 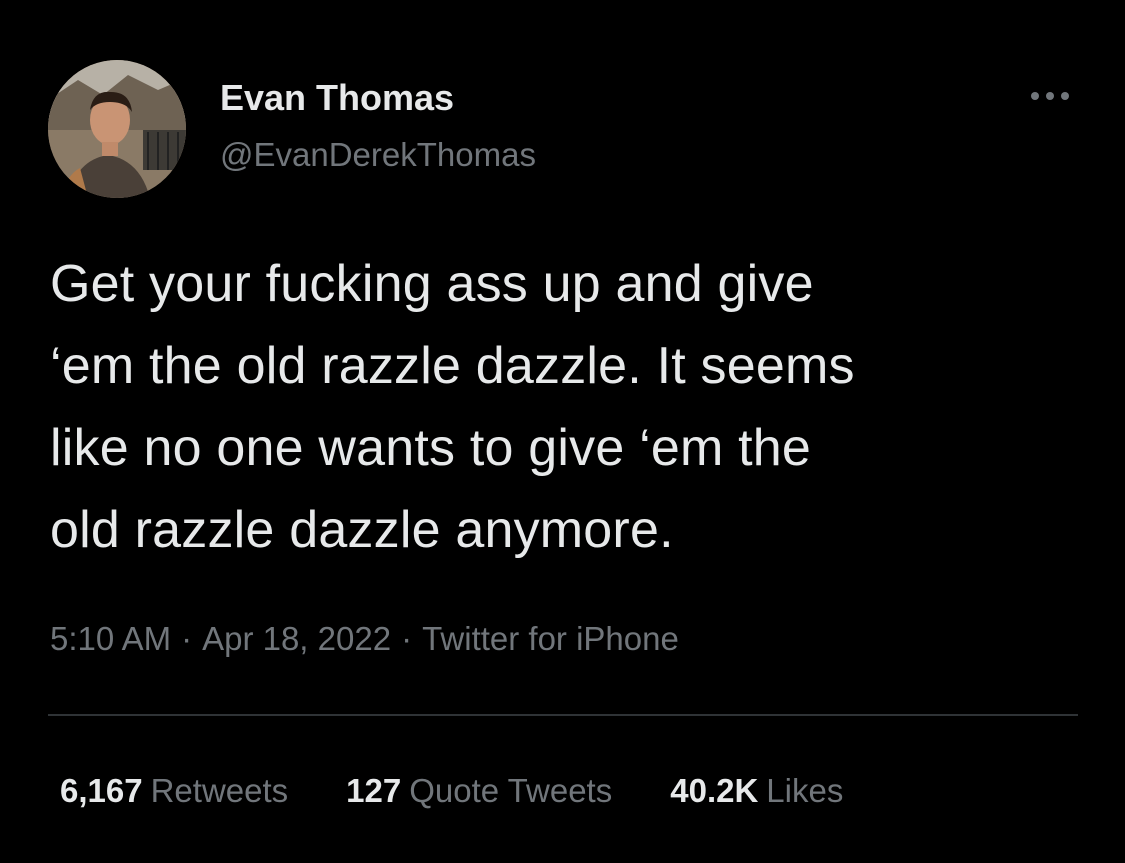 What do you see at coordinates (219, 790) in the screenshot?
I see `retweets-label: Retweets` at bounding box center [219, 790].